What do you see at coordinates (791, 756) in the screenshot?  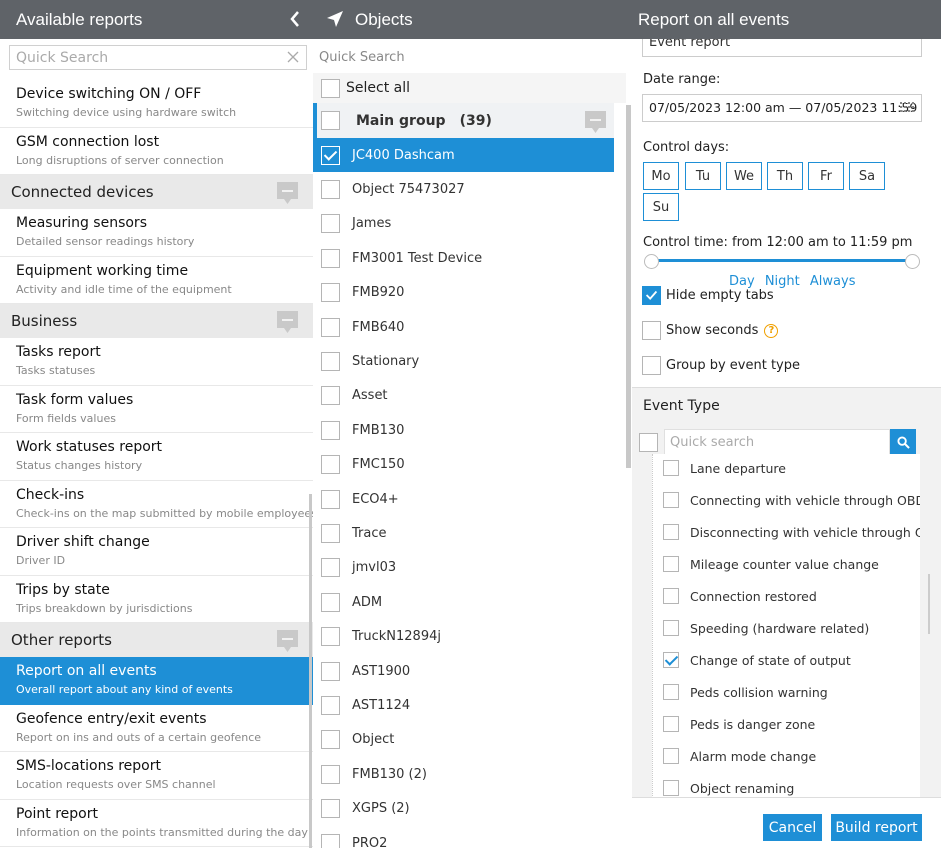 I see `event-type-item: Alarm mode change` at bounding box center [791, 756].